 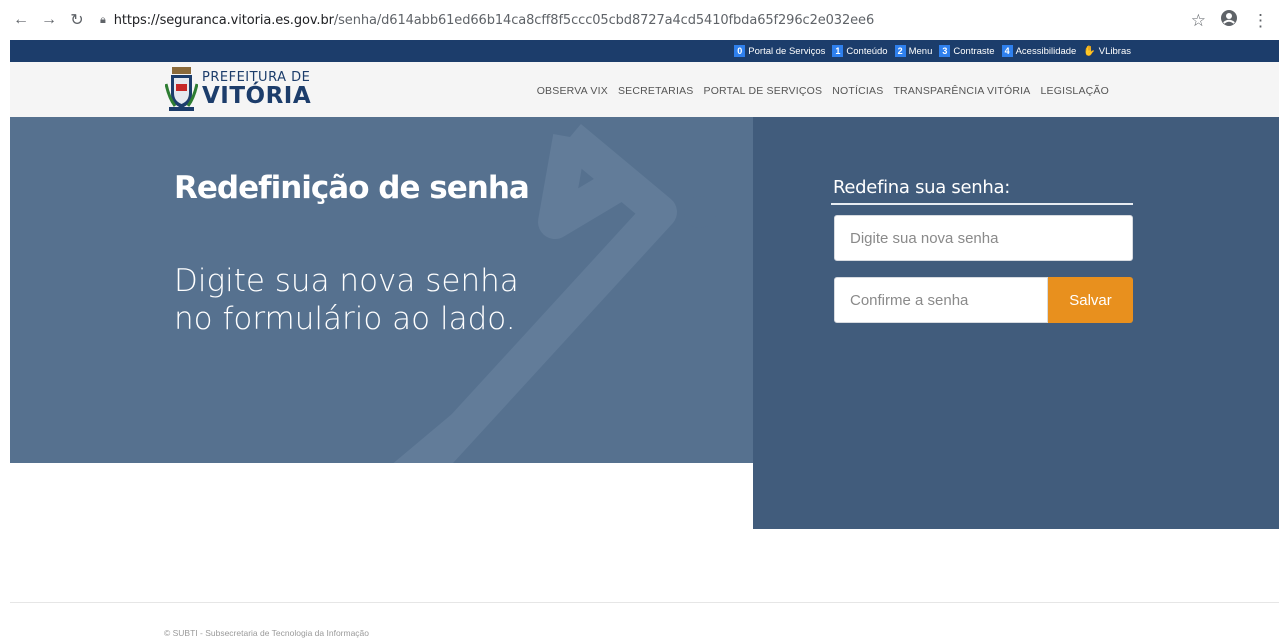 What do you see at coordinates (974, 51) in the screenshot?
I see `a11y-label: Contraste` at bounding box center [974, 51].